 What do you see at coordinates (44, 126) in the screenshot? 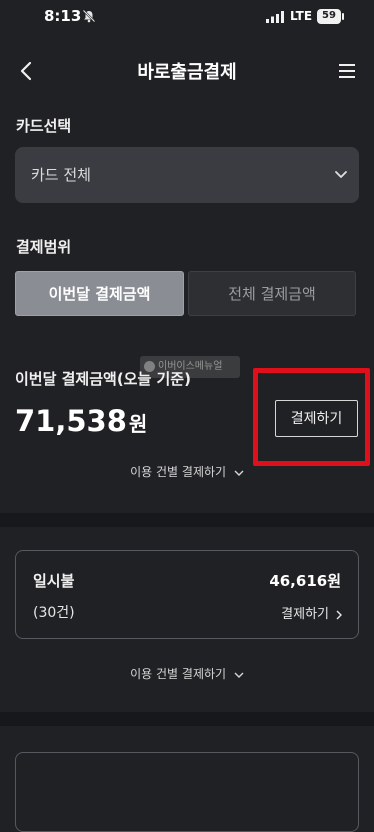
I see `card-select-label: 카드선택` at bounding box center [44, 126].